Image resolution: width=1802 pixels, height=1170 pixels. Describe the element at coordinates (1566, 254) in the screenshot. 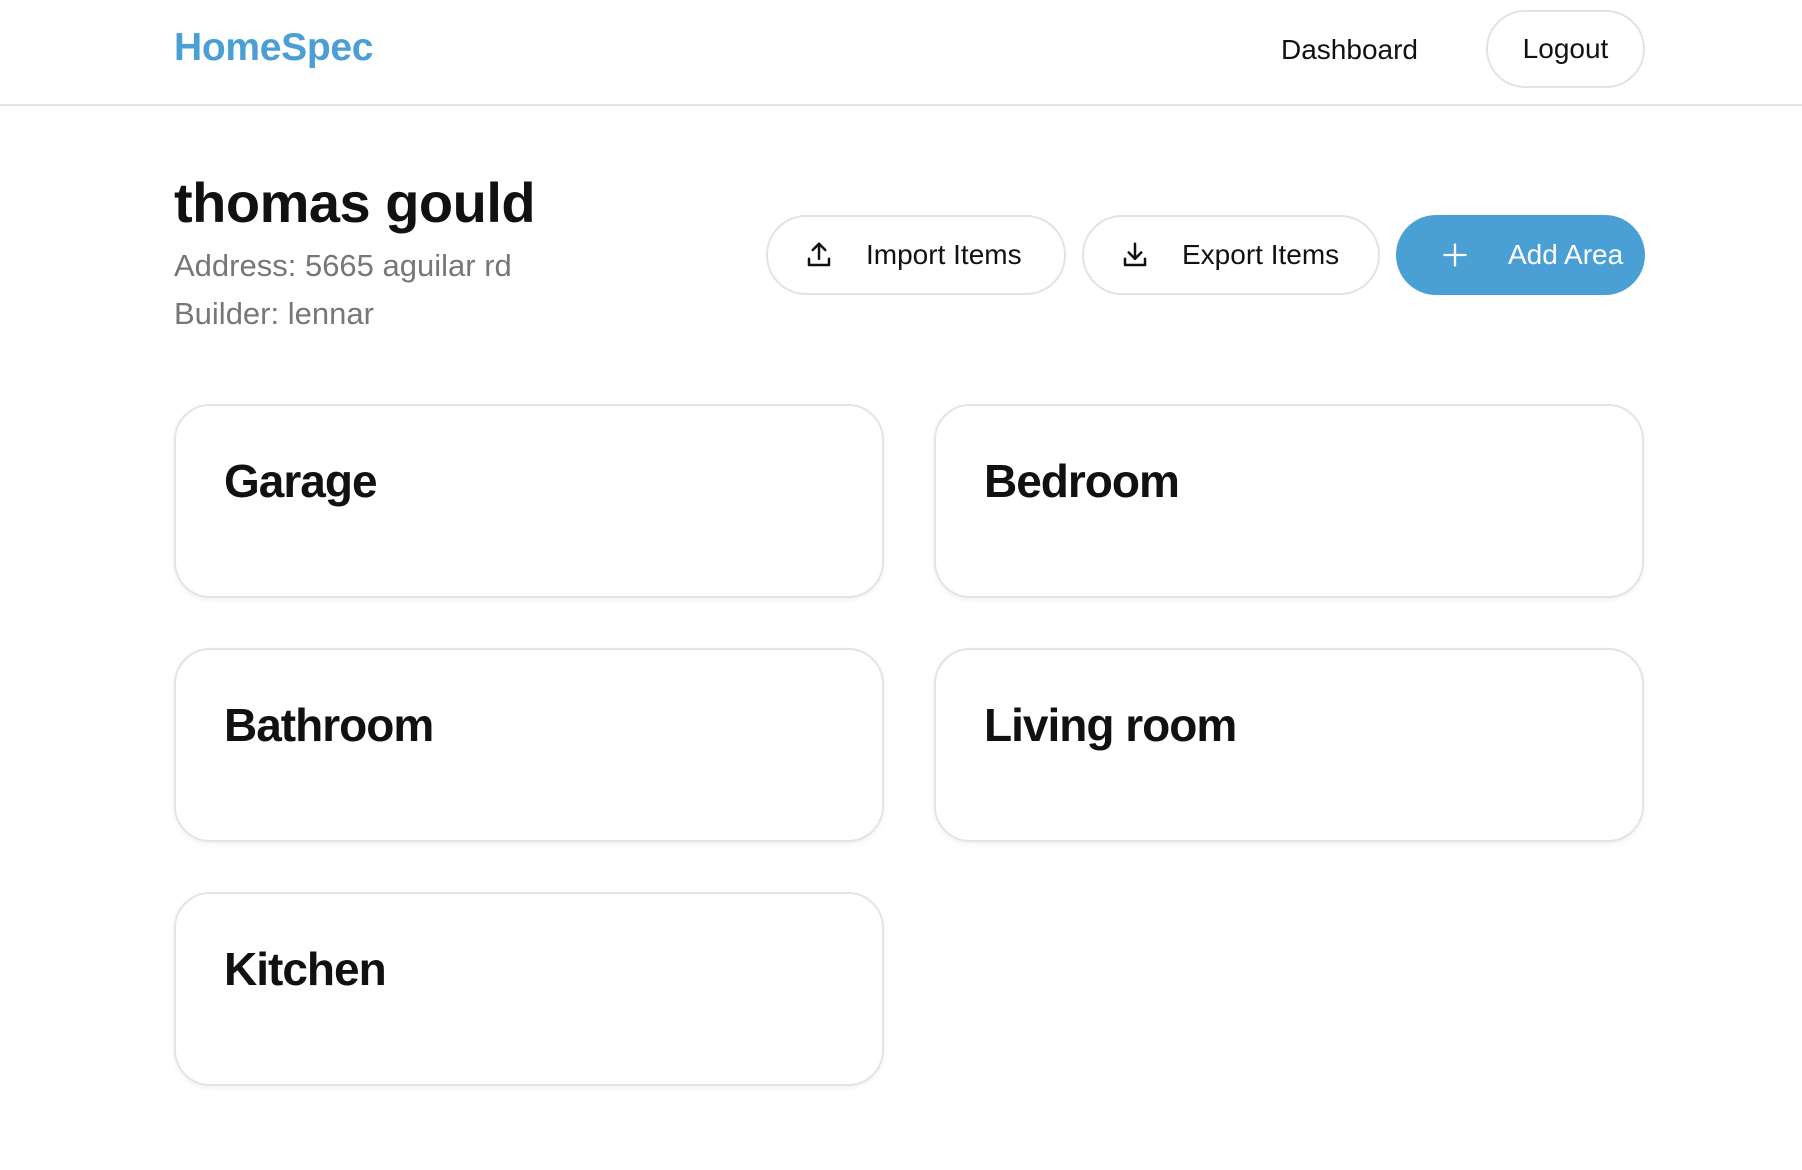

I see `add-area-label: Add Area` at that location.